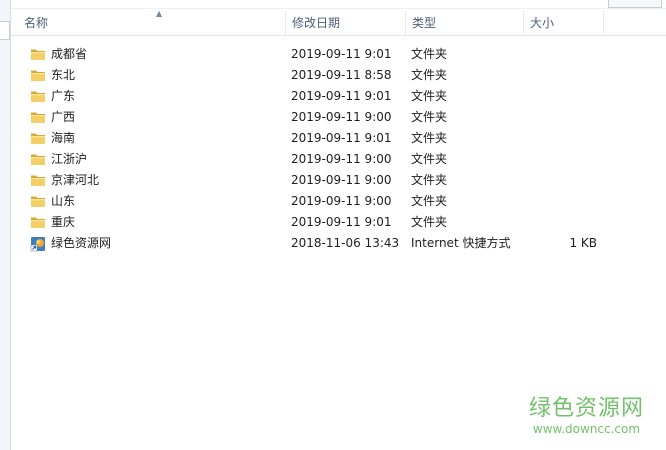 This screenshot has width=666, height=450. What do you see at coordinates (63, 222) in the screenshot?
I see `file-name: 重庆` at bounding box center [63, 222].